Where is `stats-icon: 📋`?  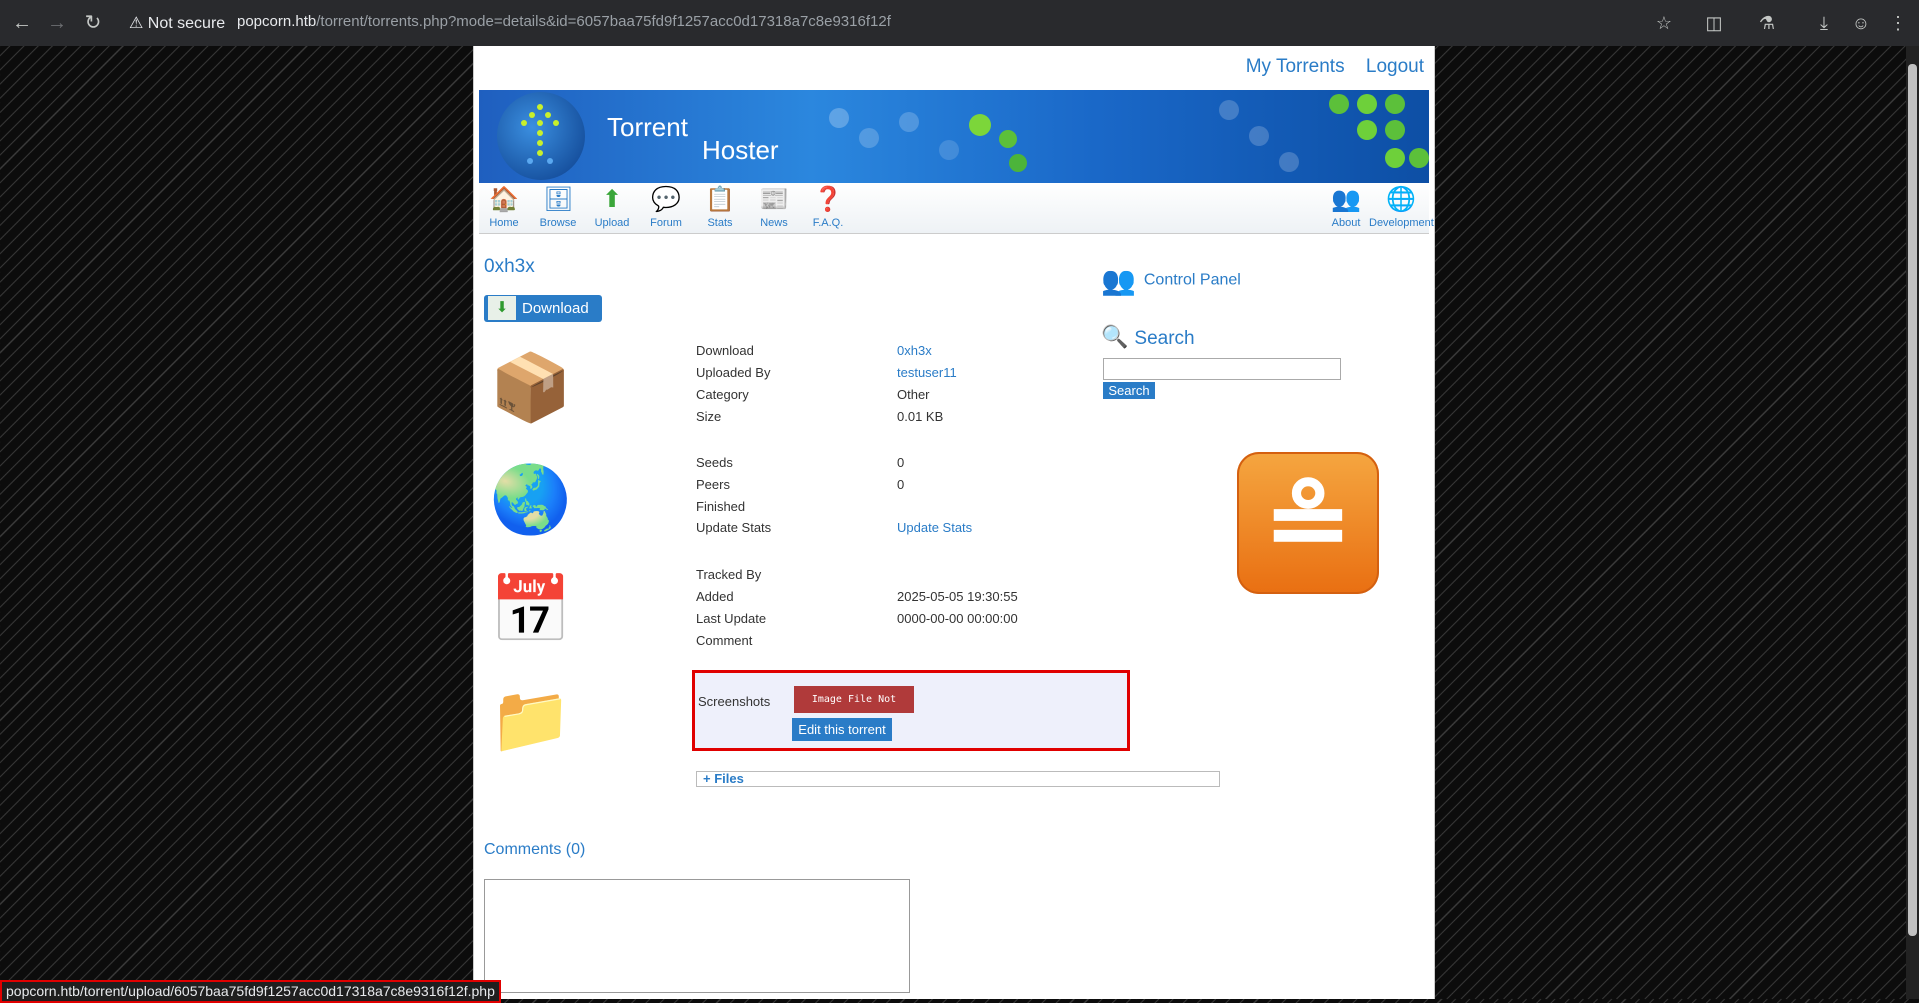
stats-icon: 📋 is located at coordinates (720, 199).